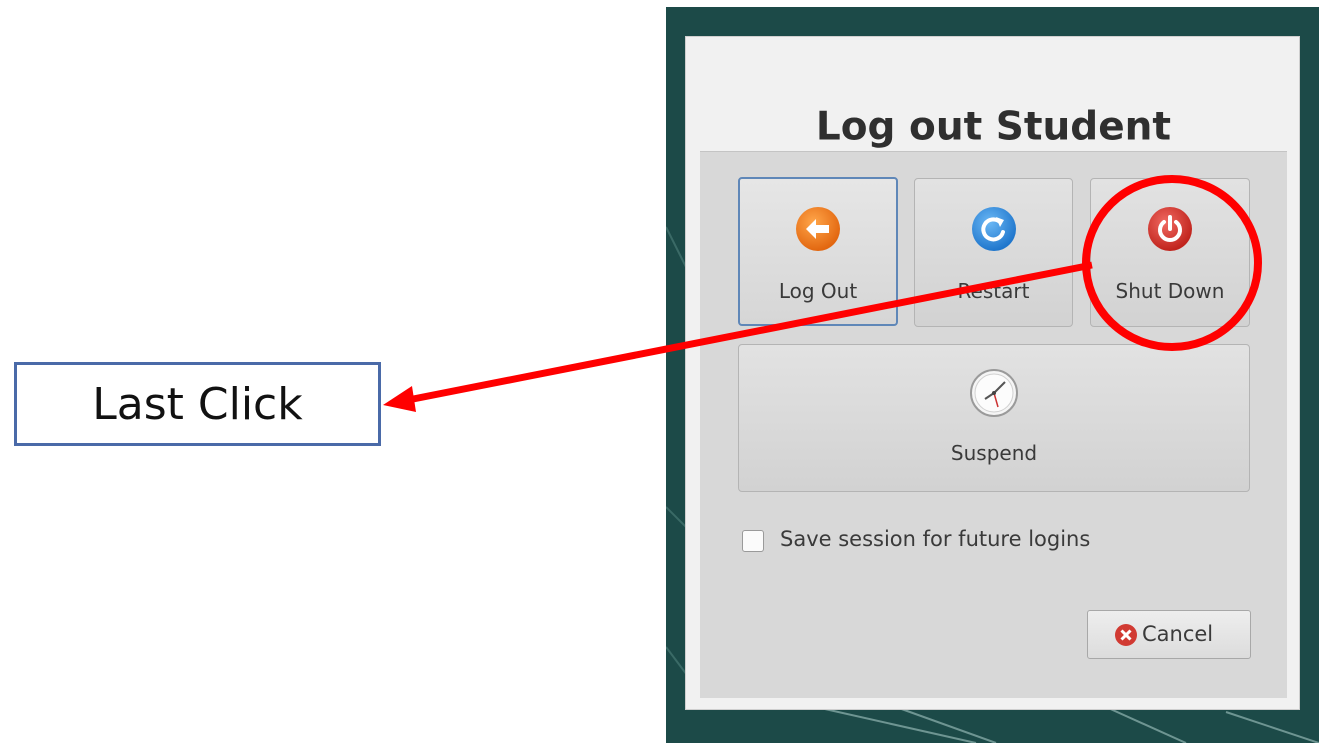 This screenshot has width=1319, height=743. I want to click on save-session-row: Save session for future logins, so click(942, 542).